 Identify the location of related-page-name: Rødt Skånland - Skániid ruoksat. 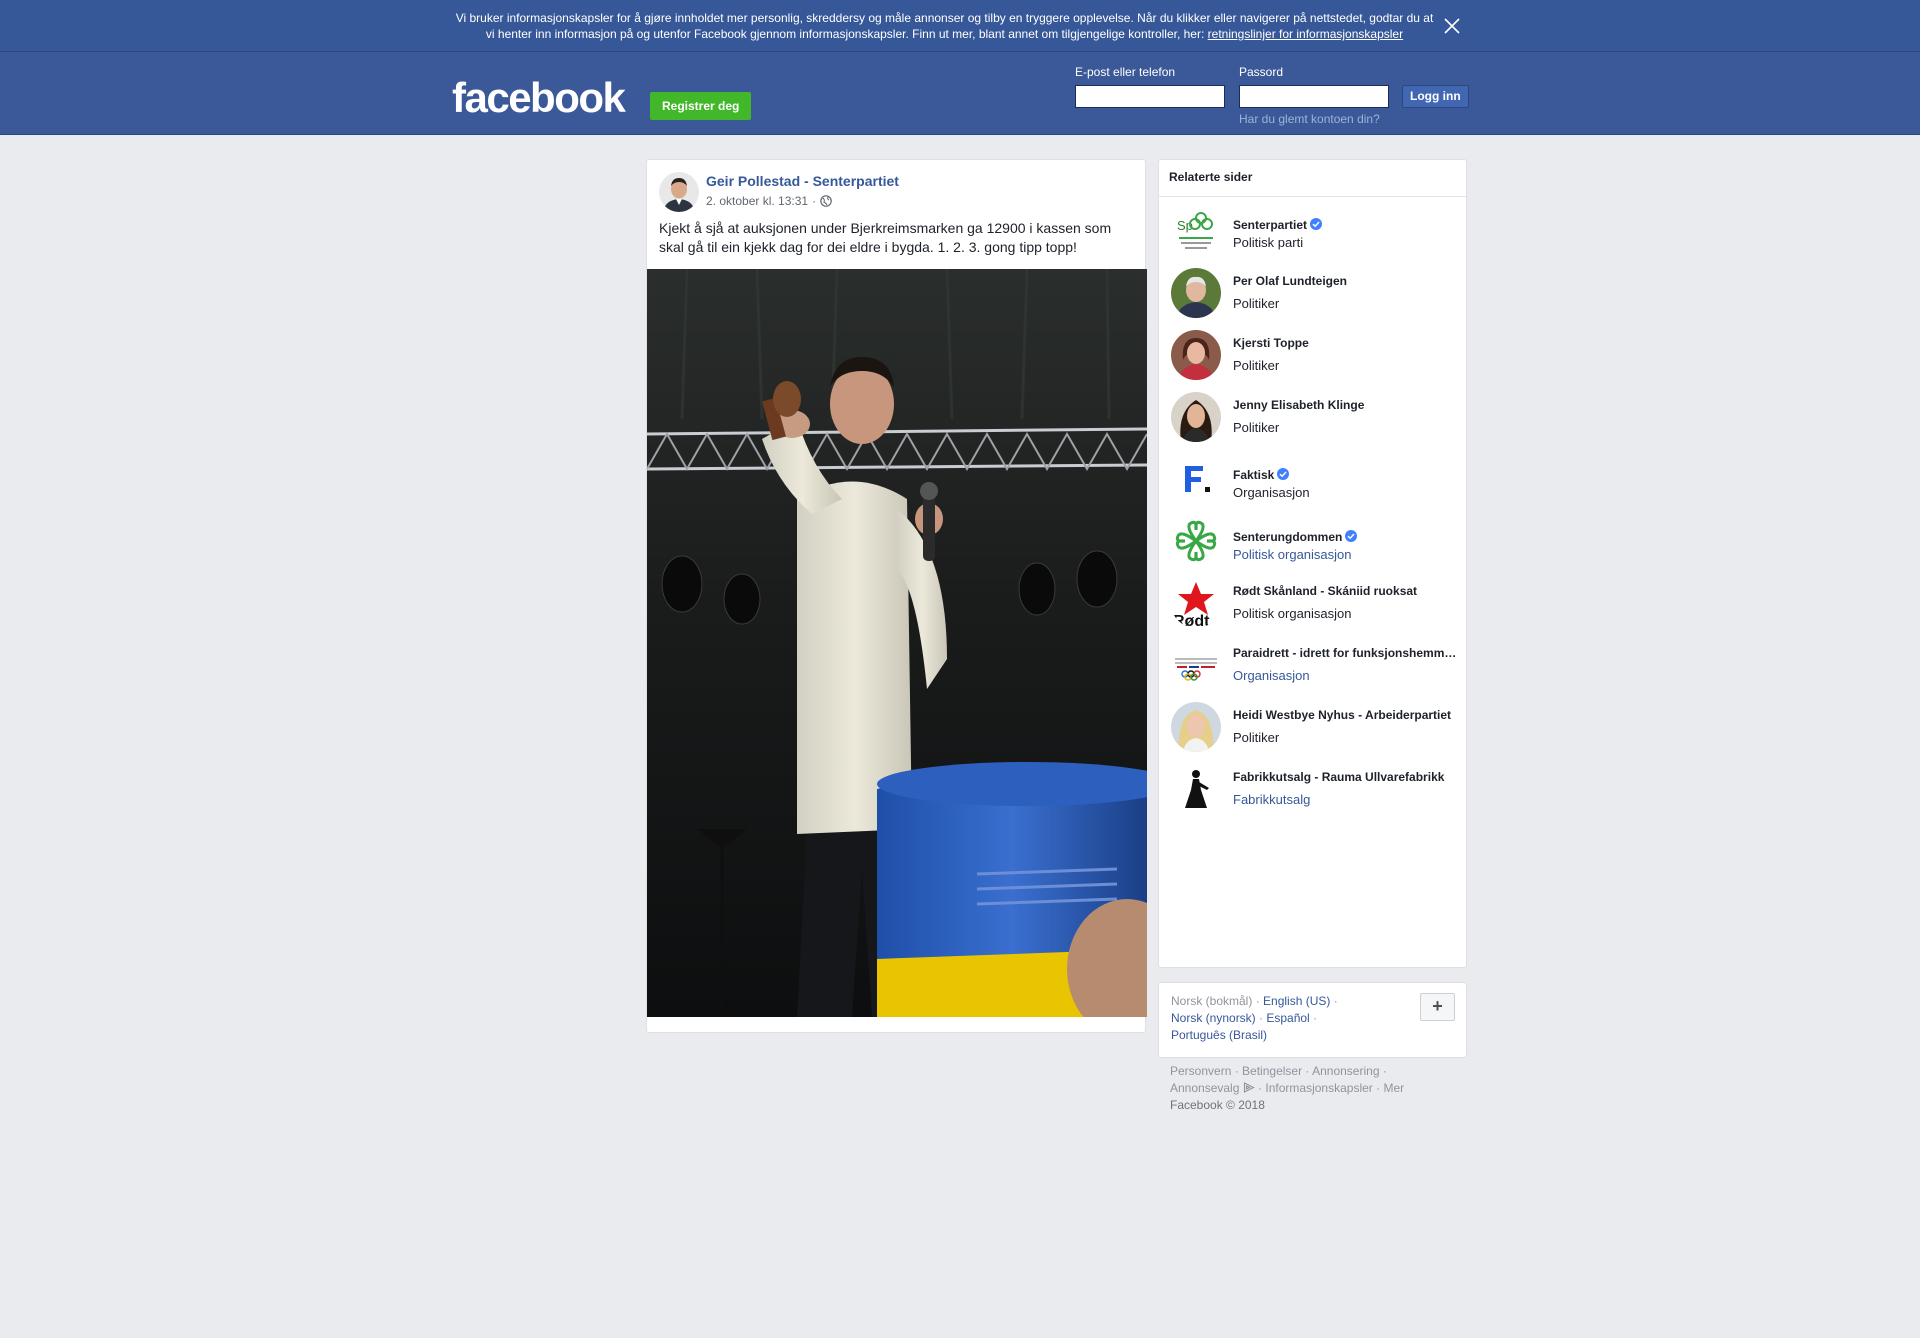
(1345, 591).